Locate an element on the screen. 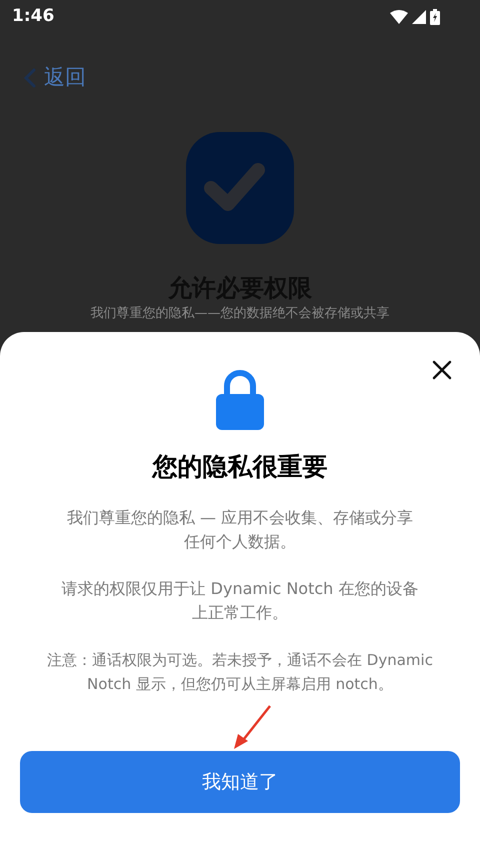  checkmark-app-icon is located at coordinates (240, 188).